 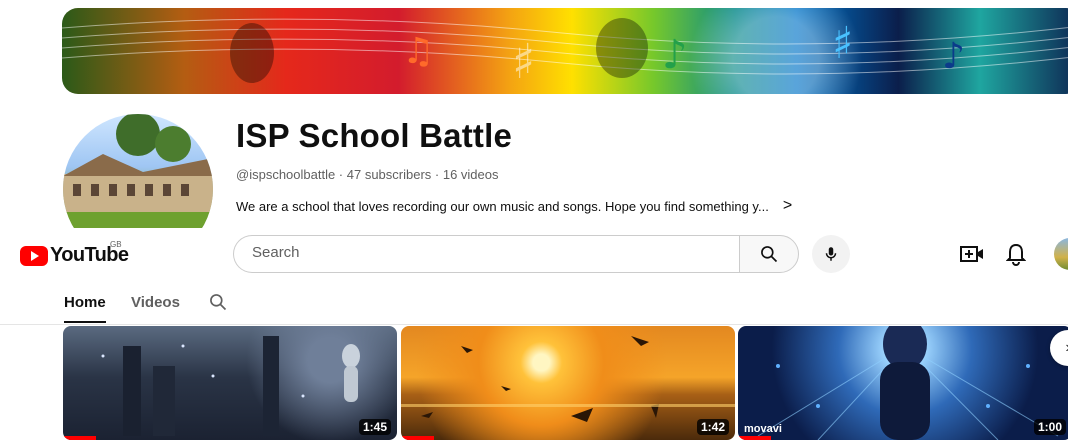 I want to click on channel-title: ISP School Battle, so click(x=374, y=135).